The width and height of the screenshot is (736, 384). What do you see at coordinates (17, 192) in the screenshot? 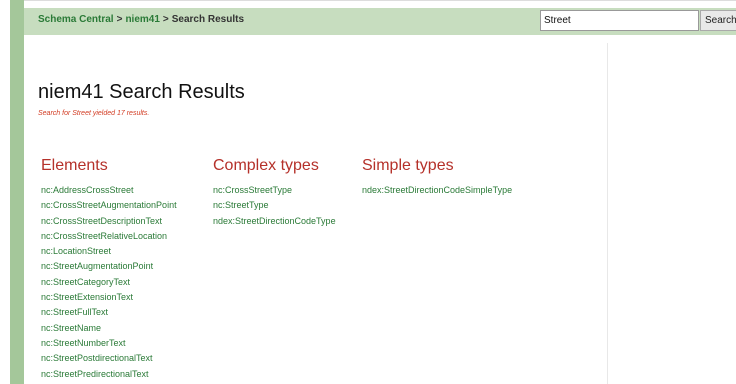
I see `left-rail` at bounding box center [17, 192].